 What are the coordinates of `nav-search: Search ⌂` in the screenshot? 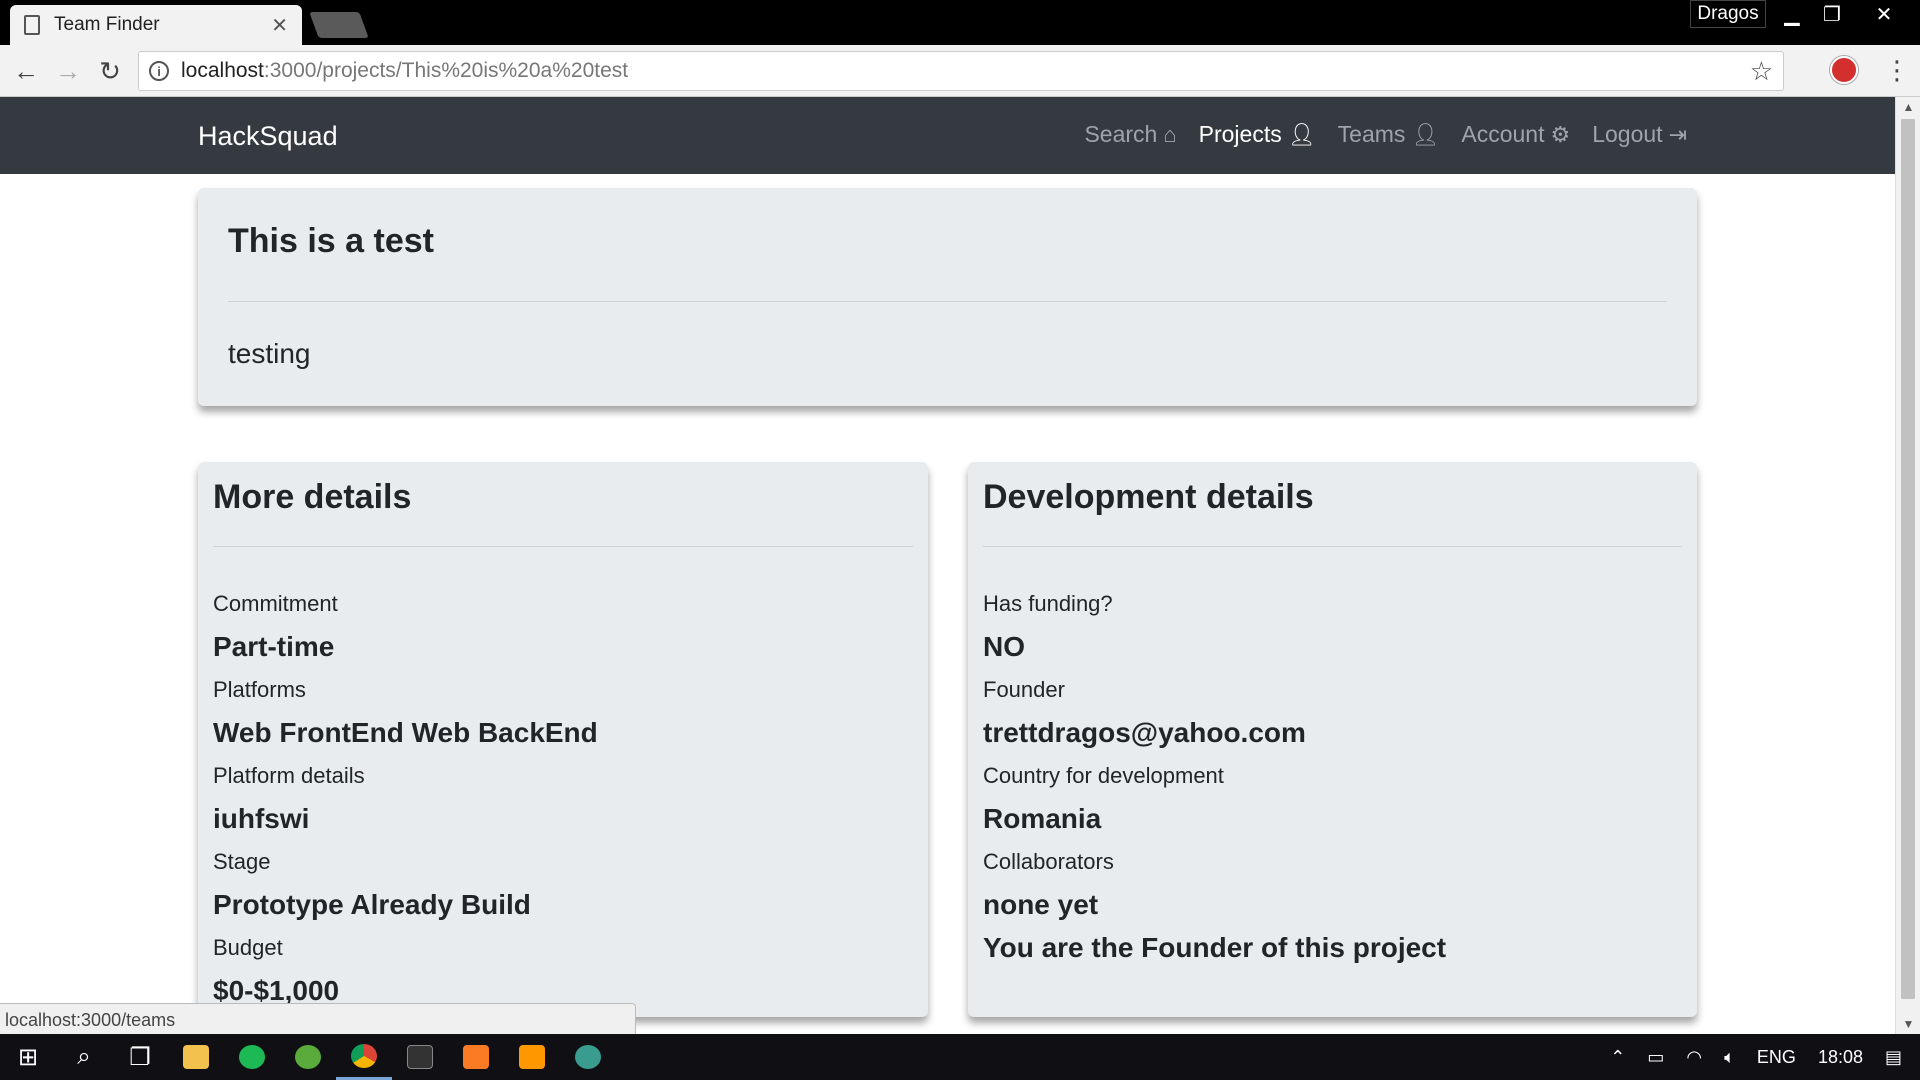 It's located at (1130, 134).